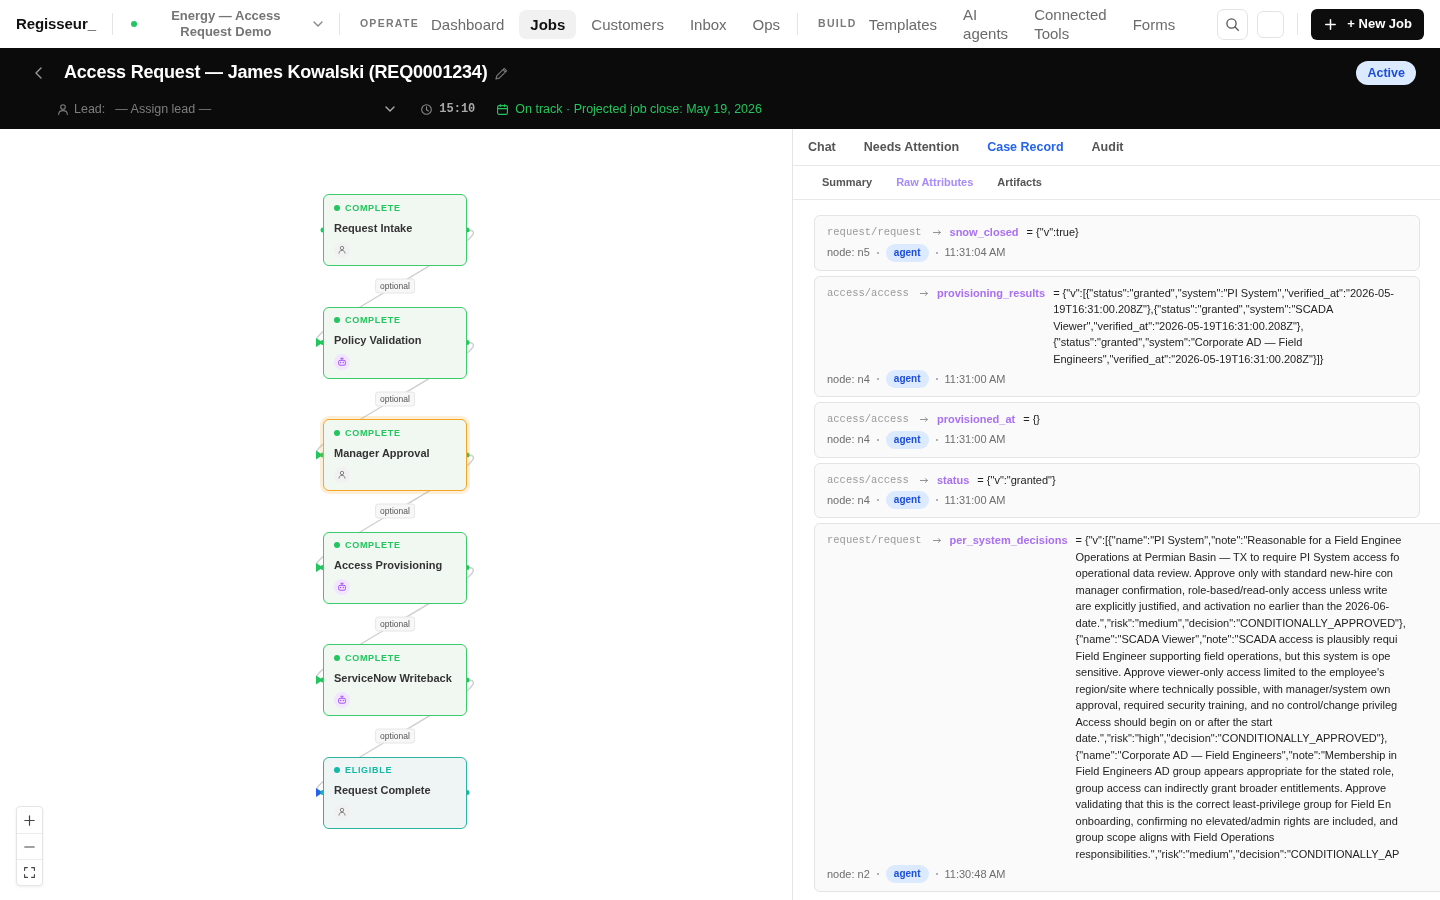 This screenshot has height=900, width=1440. What do you see at coordinates (369, 770) in the screenshot?
I see `node-status: ELIGIBLE` at bounding box center [369, 770].